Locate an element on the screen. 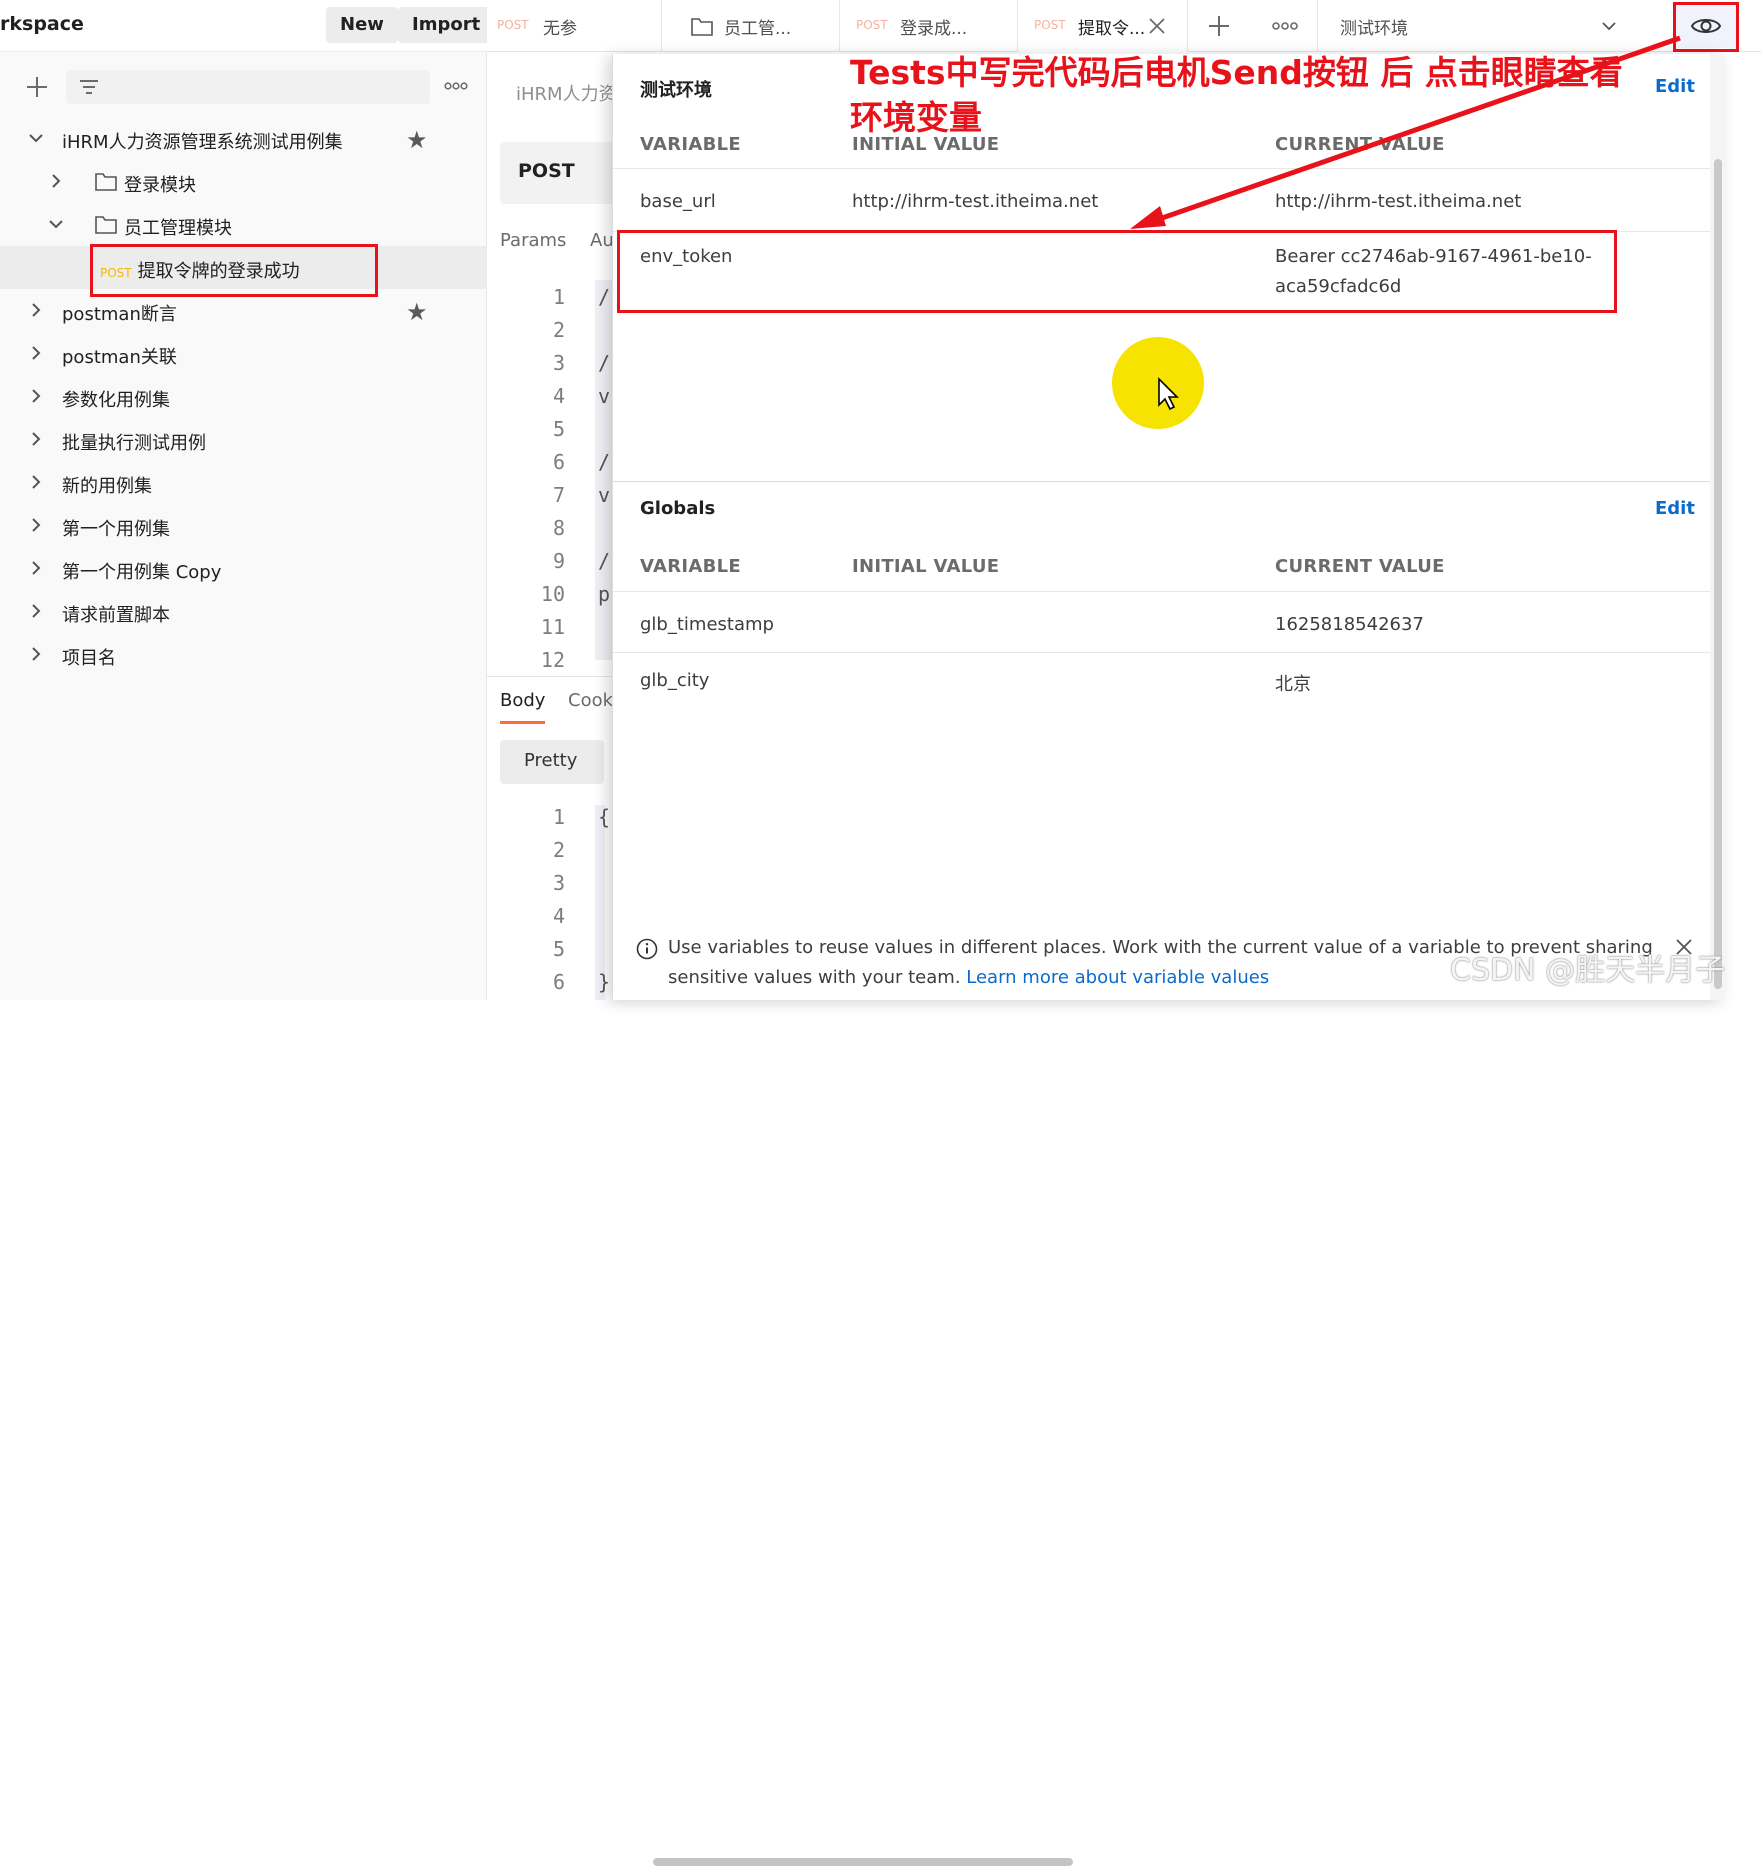 The height and width of the screenshot is (1866, 1761). watermark: CSDN @胜天半月子 is located at coordinates (1588, 970).